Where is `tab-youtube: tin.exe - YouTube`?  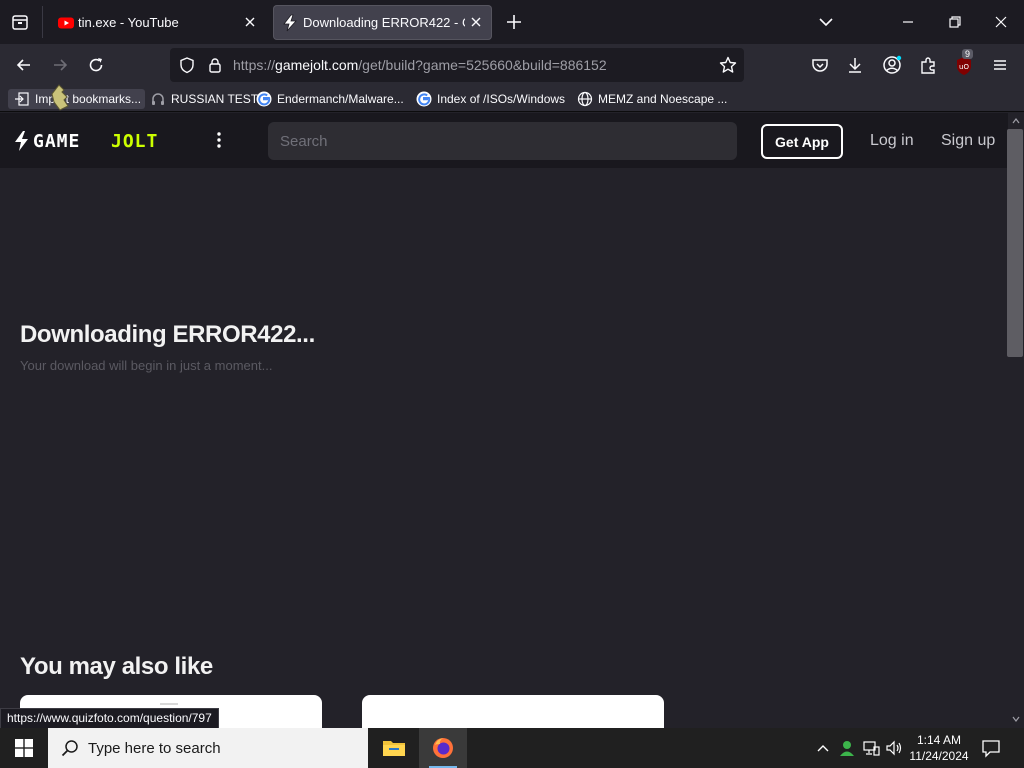 tab-youtube: tin.exe - YouTube is located at coordinates (158, 22).